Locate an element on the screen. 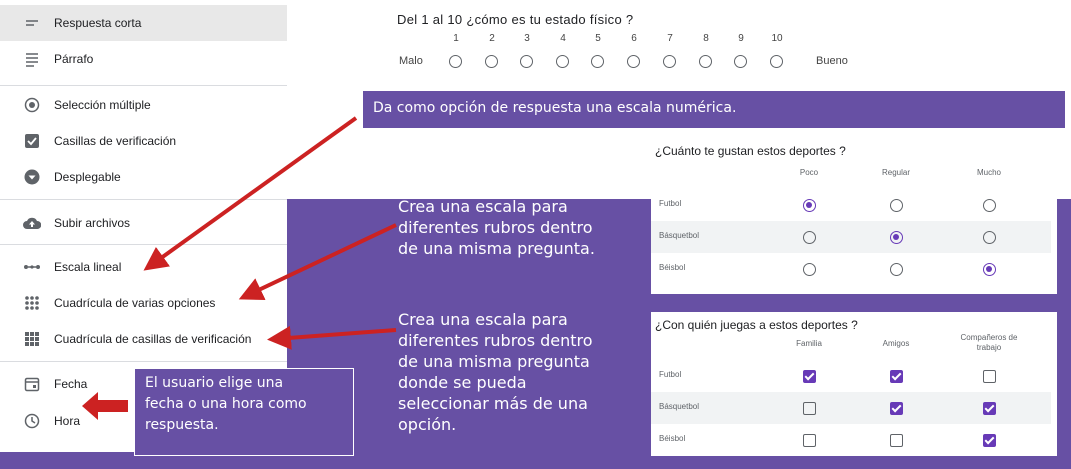  menu-item-multiple-choice: Selección múltiple is located at coordinates (143, 105).